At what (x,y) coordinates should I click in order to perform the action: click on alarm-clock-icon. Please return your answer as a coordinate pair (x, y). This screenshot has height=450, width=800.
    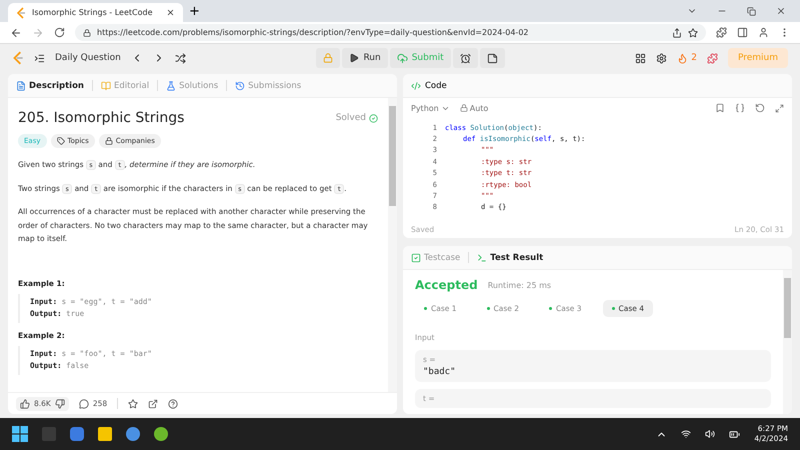
    Looking at the image, I should click on (465, 58).